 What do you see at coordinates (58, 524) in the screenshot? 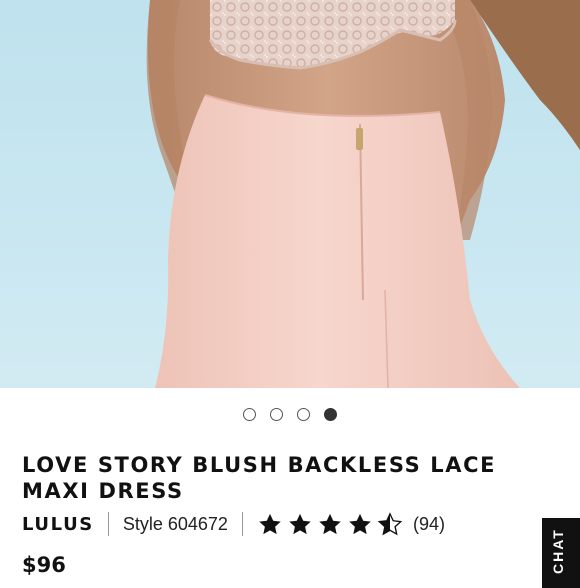
I see `brand-link: LULUS` at bounding box center [58, 524].